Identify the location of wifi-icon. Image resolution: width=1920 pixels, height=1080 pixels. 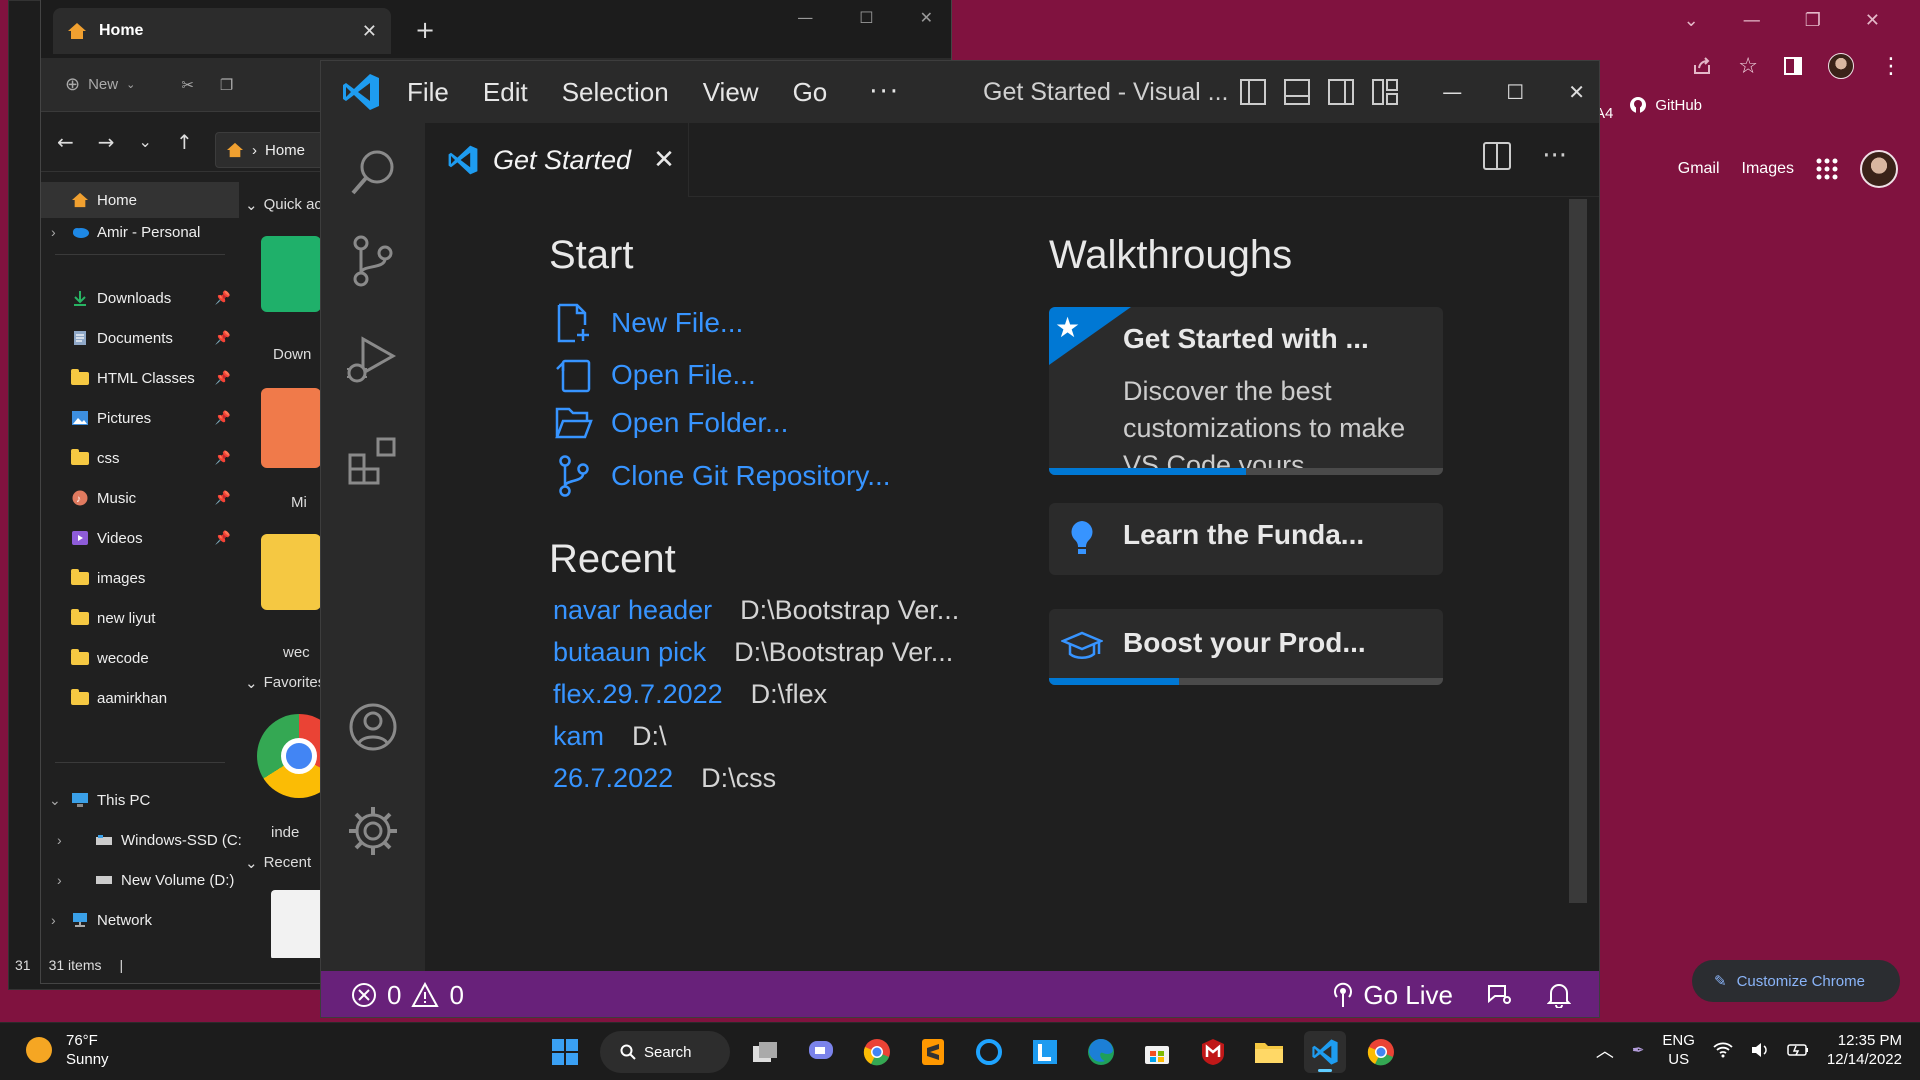
(1723, 1050).